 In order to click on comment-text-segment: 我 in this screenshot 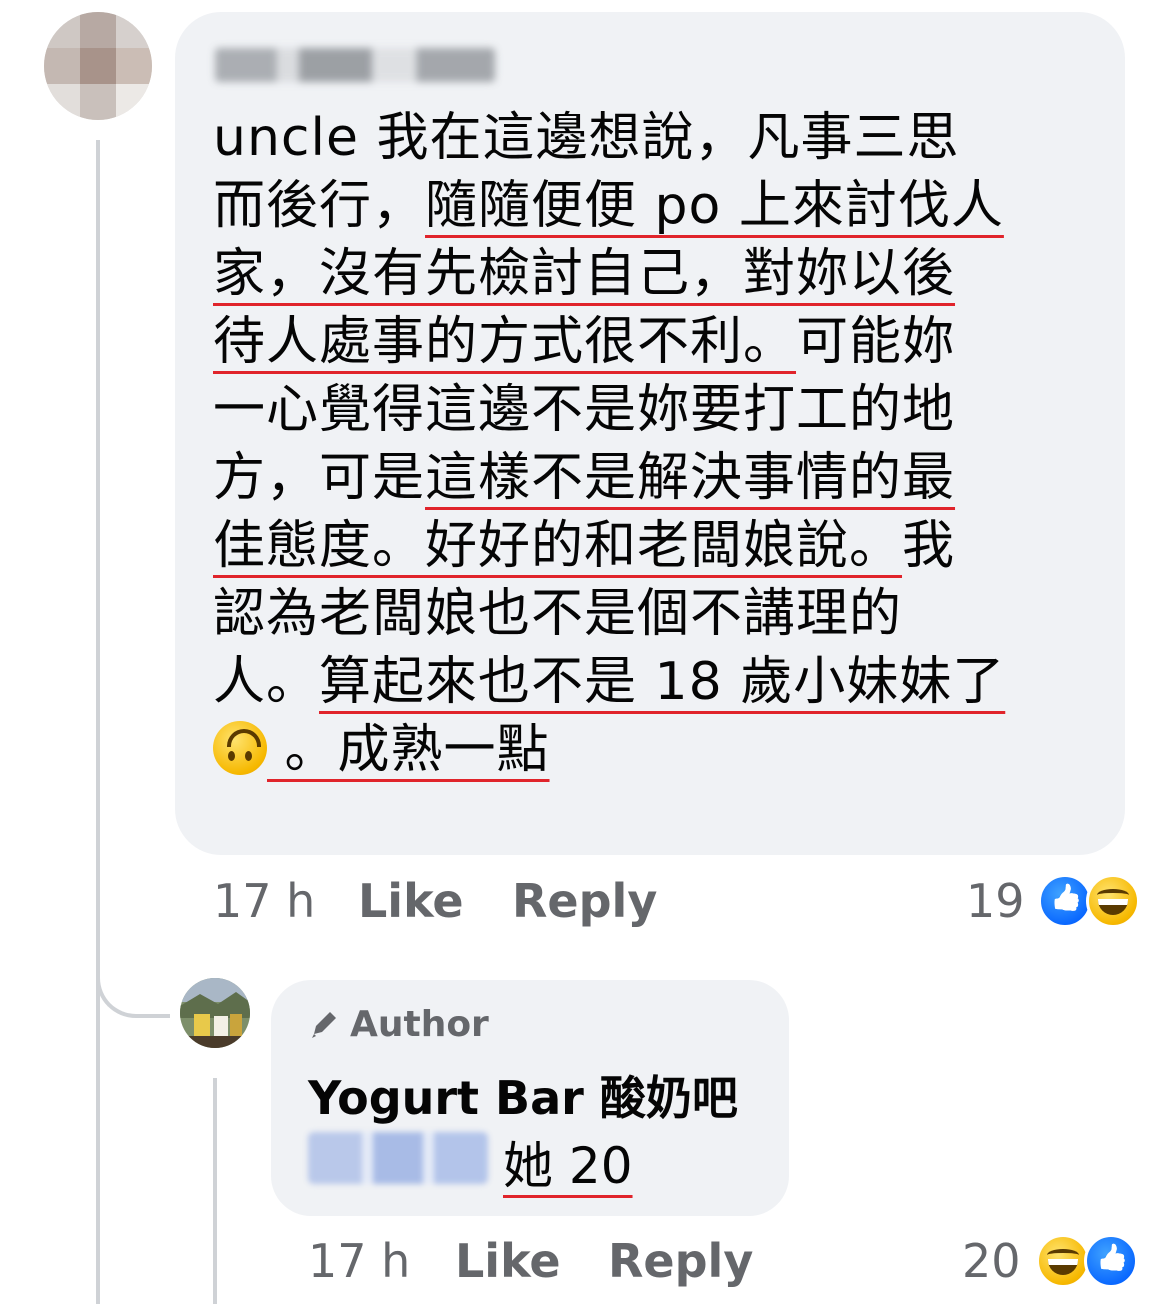, I will do `click(929, 546)`.